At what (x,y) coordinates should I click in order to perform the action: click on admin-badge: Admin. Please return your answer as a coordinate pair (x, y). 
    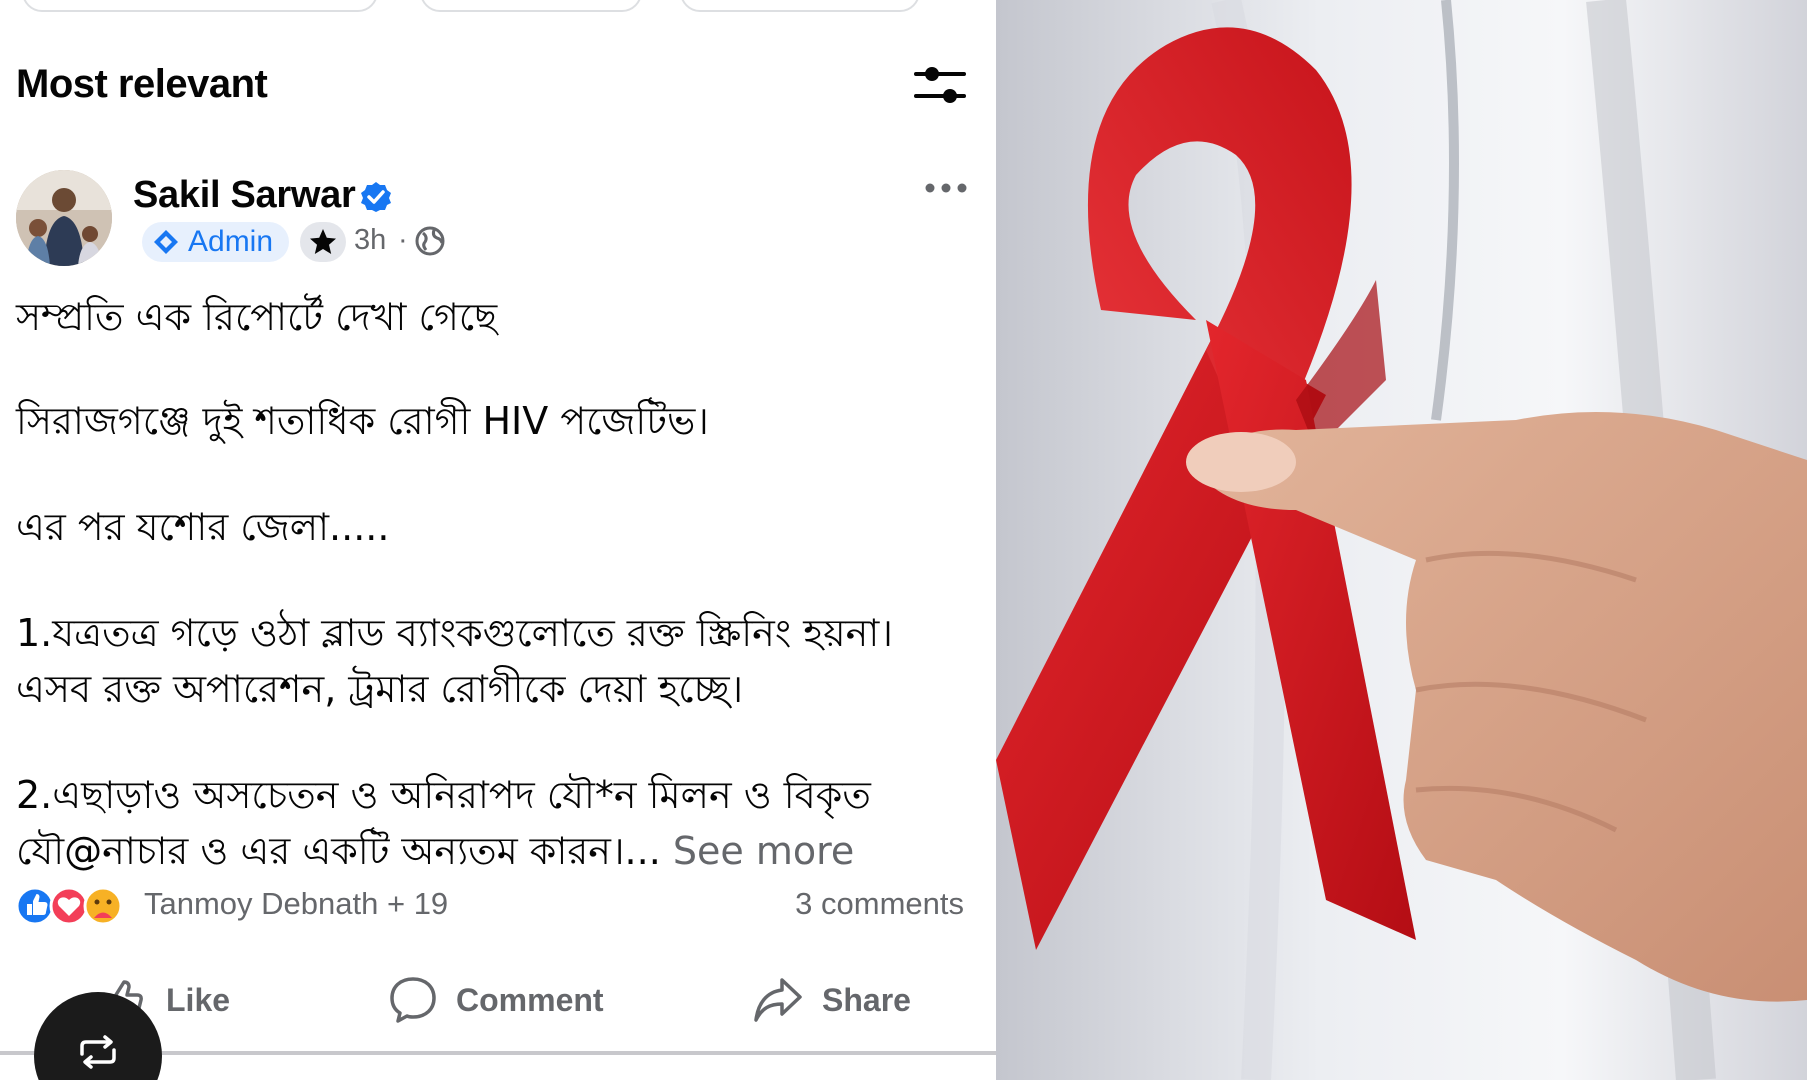
    Looking at the image, I should click on (216, 242).